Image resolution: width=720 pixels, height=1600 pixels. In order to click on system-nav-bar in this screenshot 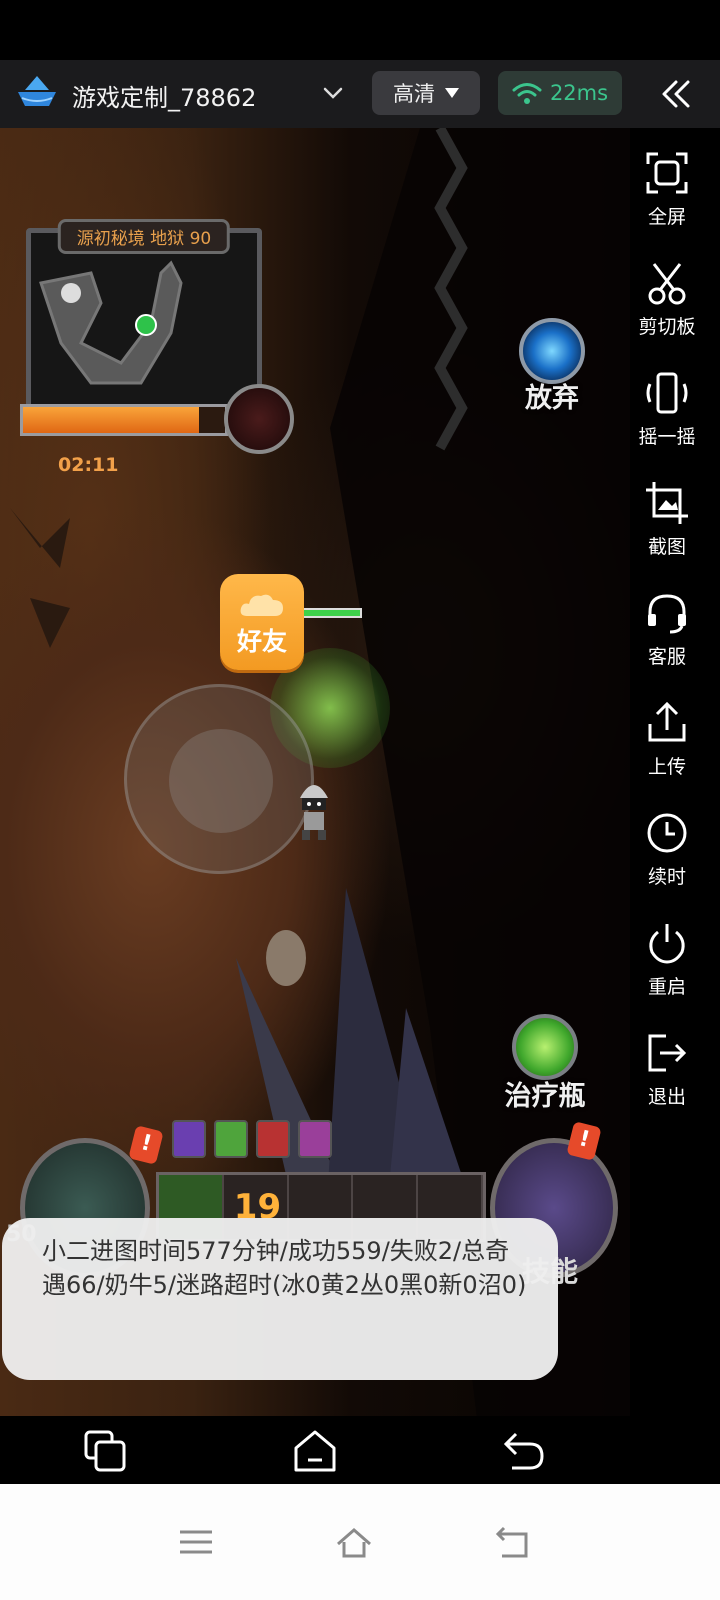, I will do `click(360, 1542)`.